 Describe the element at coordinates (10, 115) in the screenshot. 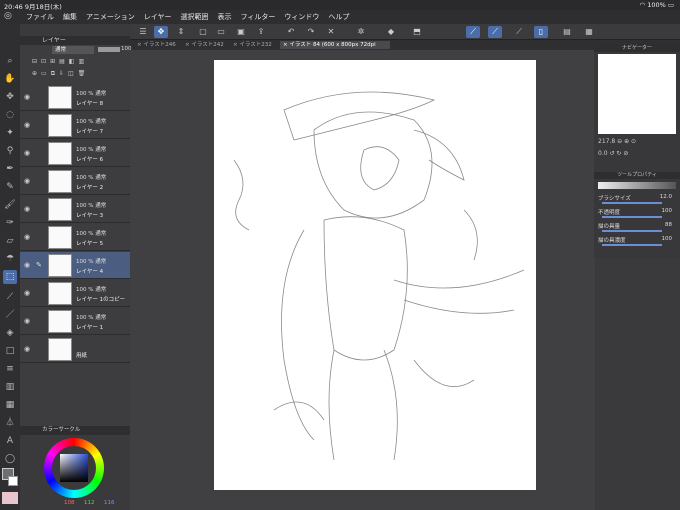

I see `lasso-icon: ◌` at that location.